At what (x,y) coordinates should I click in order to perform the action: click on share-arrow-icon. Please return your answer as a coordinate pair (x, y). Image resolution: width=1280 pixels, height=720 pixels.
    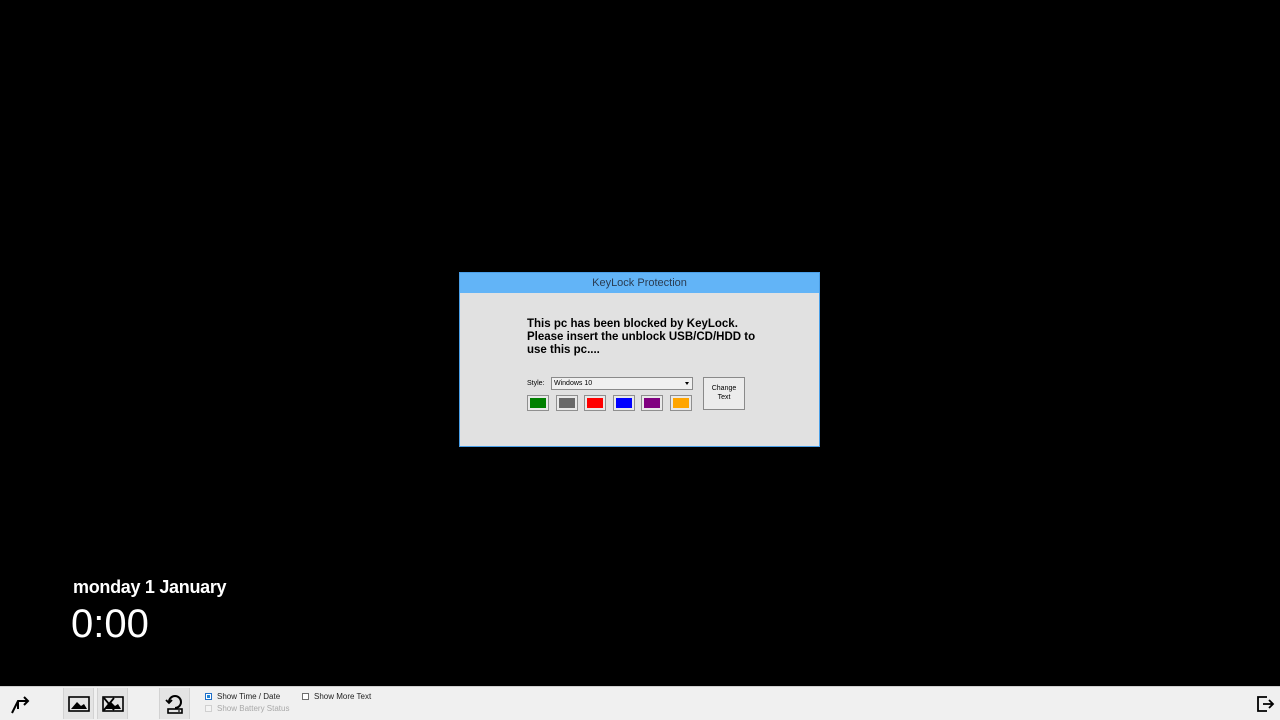
    Looking at the image, I should click on (19, 704).